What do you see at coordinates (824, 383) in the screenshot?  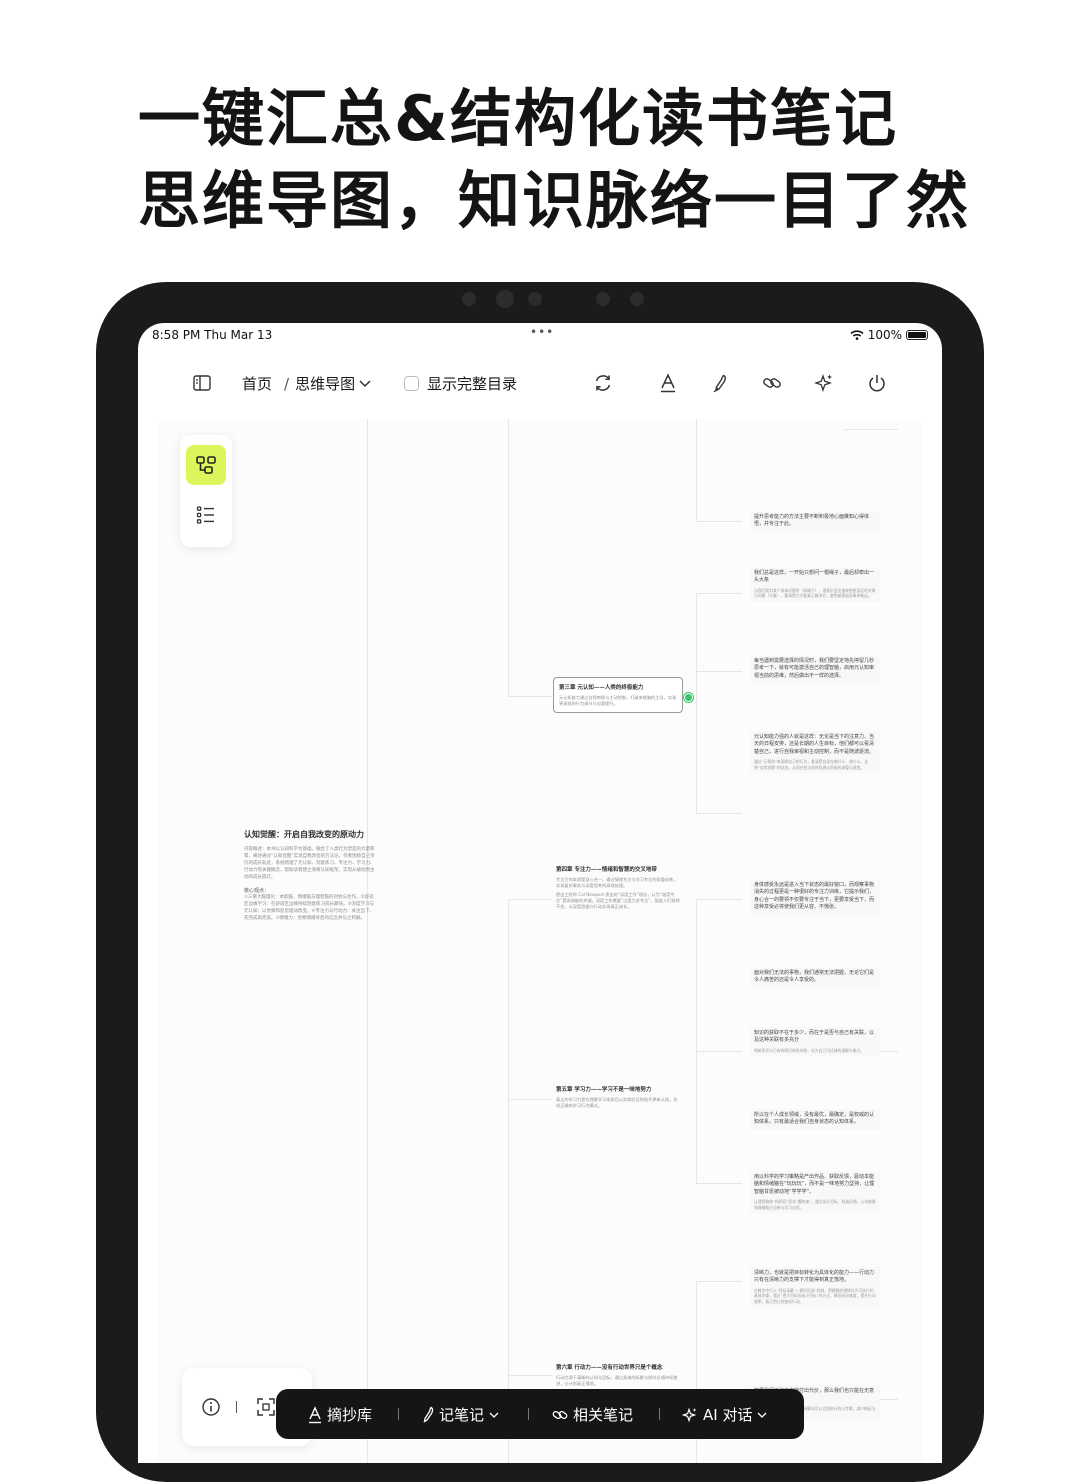 I see `ai-sparkle-icon` at bounding box center [824, 383].